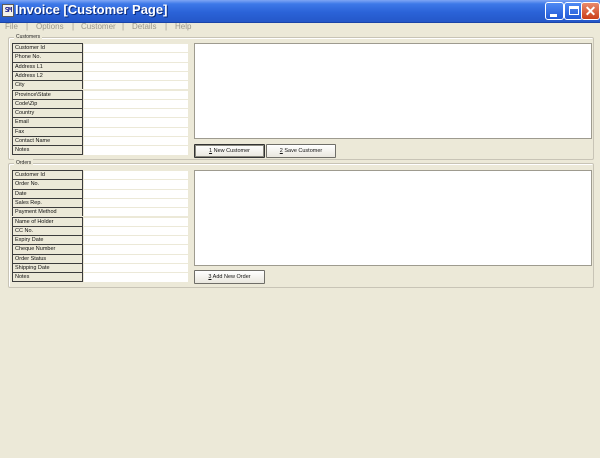 The width and height of the screenshot is (600, 458). I want to click on address-l2-field, so click(136, 75).